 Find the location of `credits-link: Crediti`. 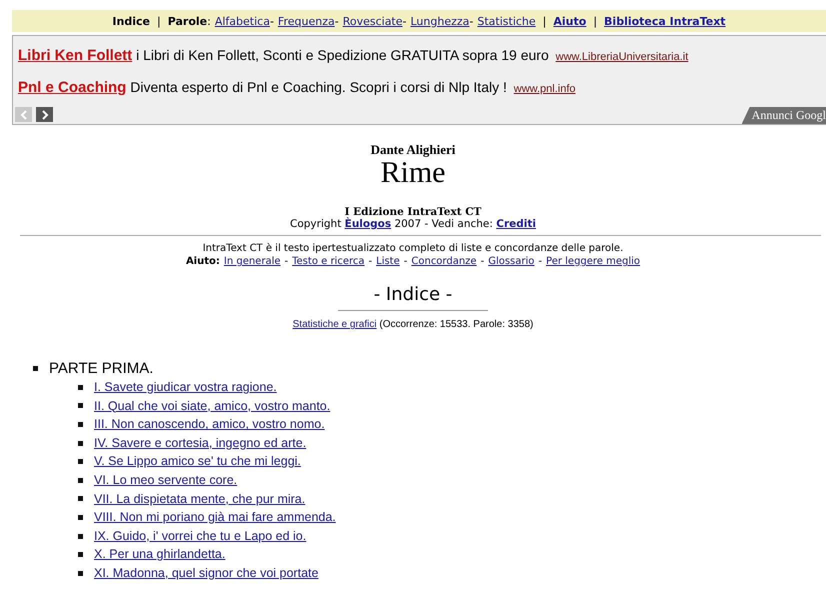

credits-link: Crediti is located at coordinates (516, 224).